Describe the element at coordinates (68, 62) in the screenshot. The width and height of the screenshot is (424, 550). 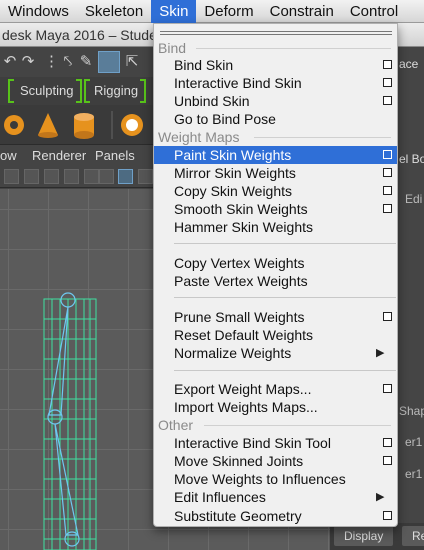
I see `lasso-icon: ⤣` at that location.